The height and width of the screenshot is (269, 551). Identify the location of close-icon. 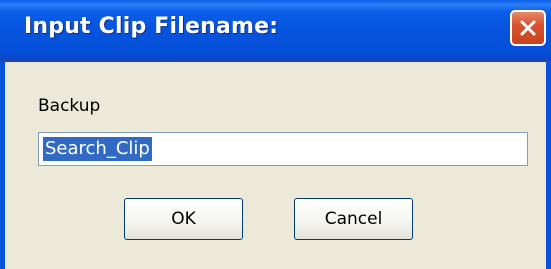
(528, 28).